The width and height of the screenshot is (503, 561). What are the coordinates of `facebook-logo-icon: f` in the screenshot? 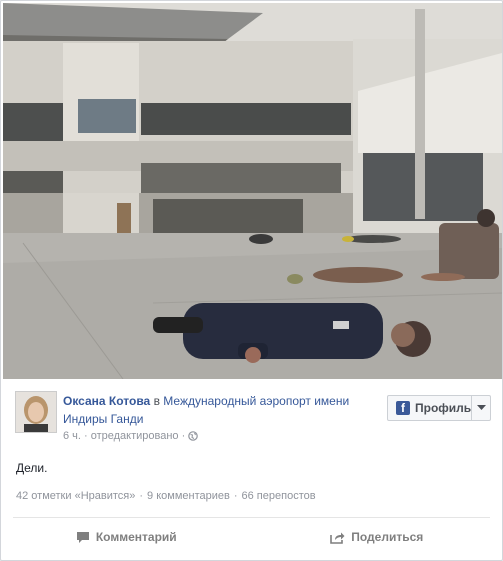 It's located at (403, 408).